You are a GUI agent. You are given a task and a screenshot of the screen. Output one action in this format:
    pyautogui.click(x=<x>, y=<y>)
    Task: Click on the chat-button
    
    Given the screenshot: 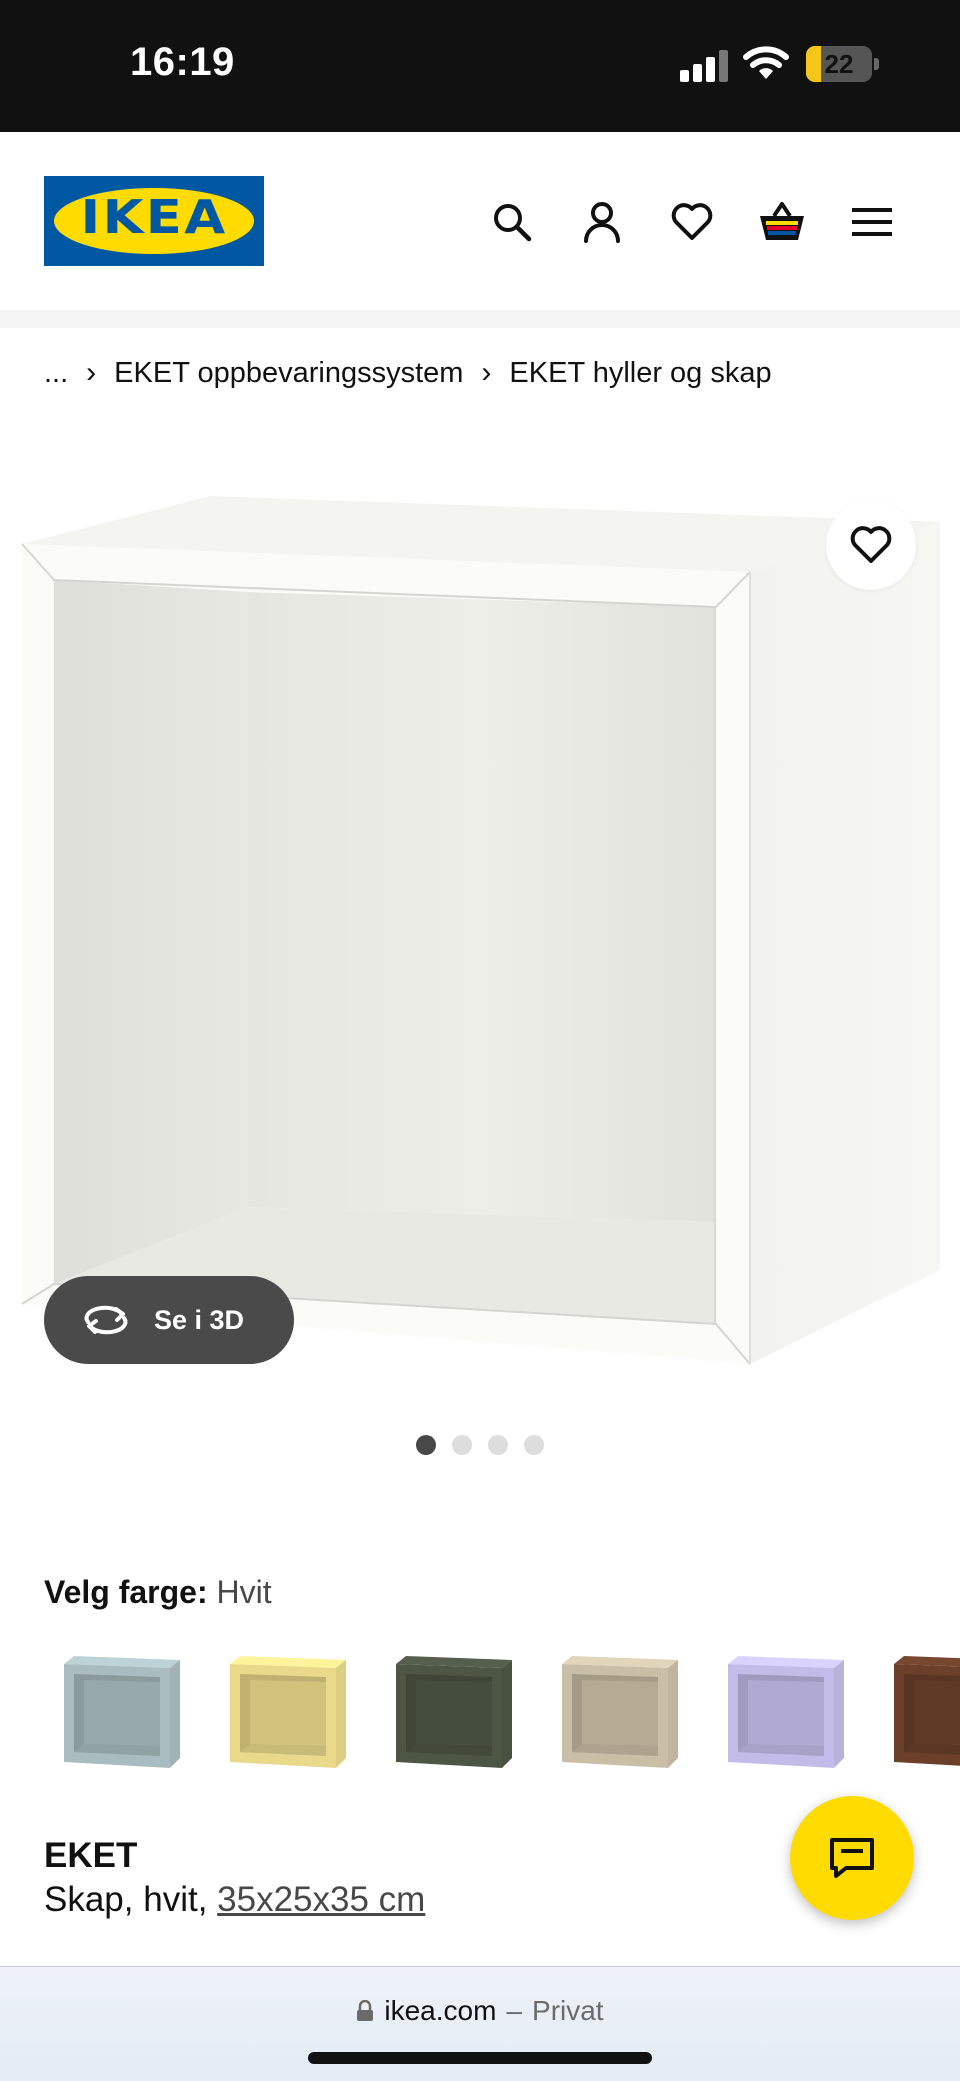 What is the action you would take?
    pyautogui.click(x=852, y=1858)
    